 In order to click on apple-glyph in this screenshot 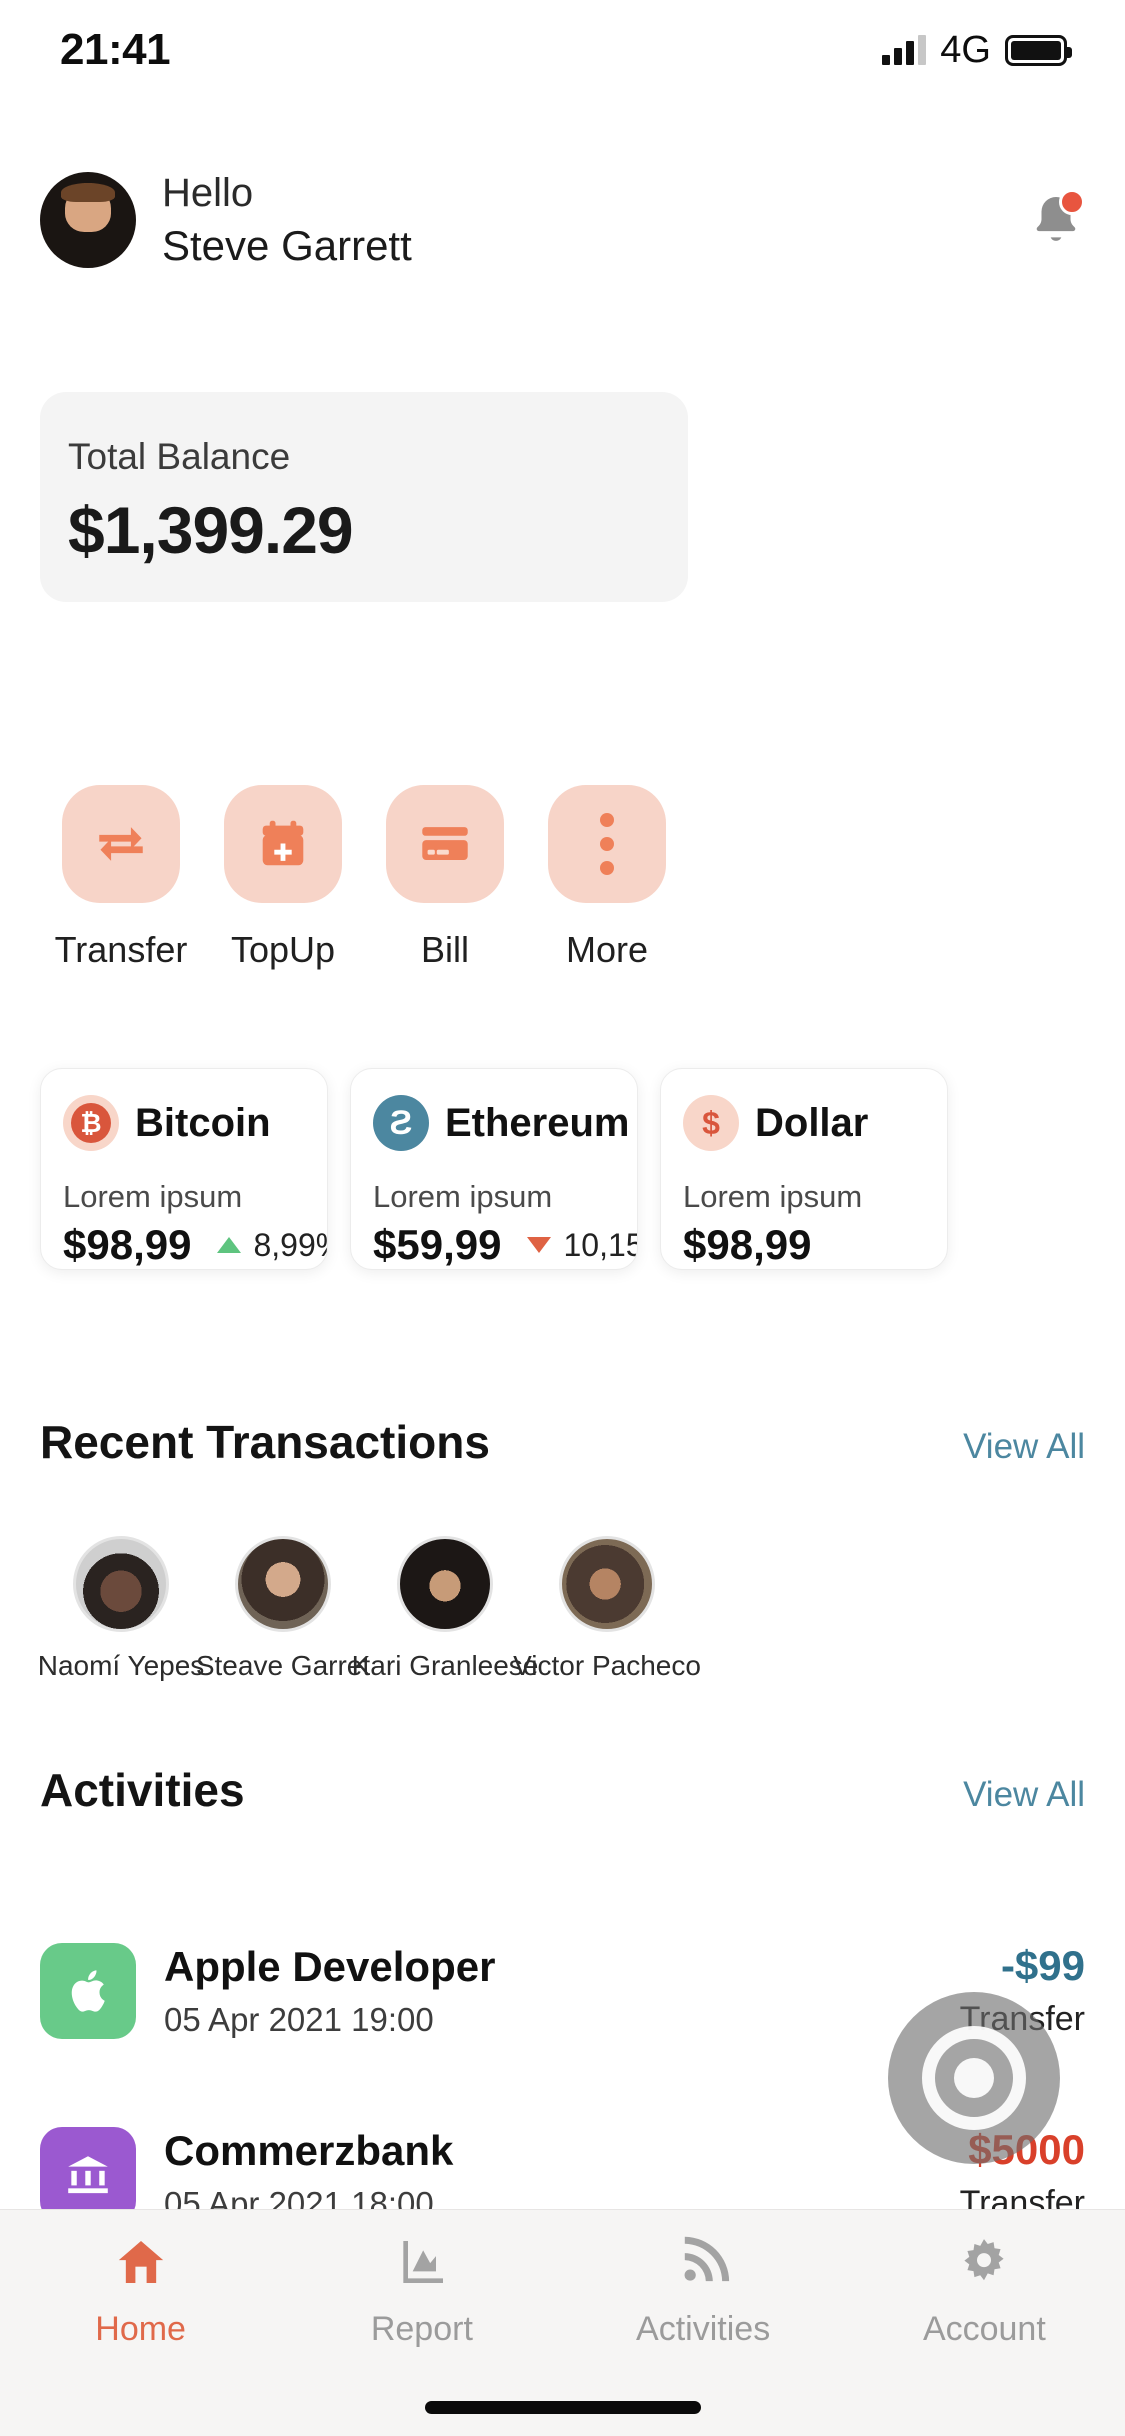, I will do `click(88, 1990)`.